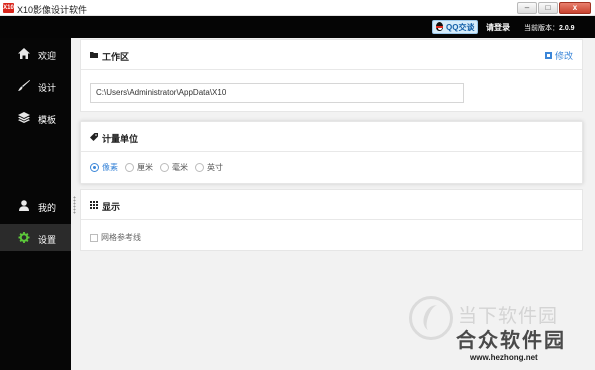  I want to click on app-logo-icon: X10, so click(8, 8).